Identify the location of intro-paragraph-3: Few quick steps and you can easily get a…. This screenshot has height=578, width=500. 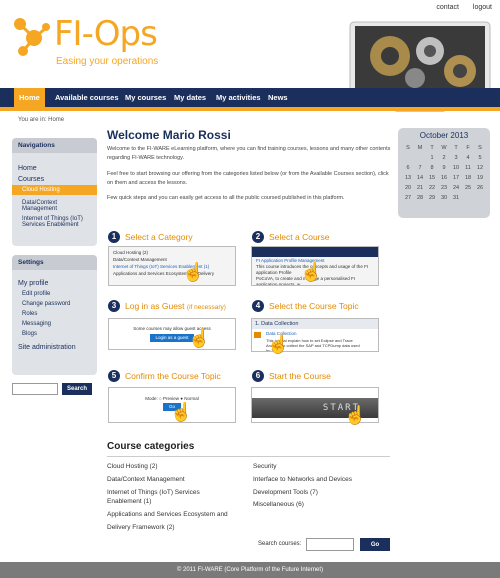
(226, 198).